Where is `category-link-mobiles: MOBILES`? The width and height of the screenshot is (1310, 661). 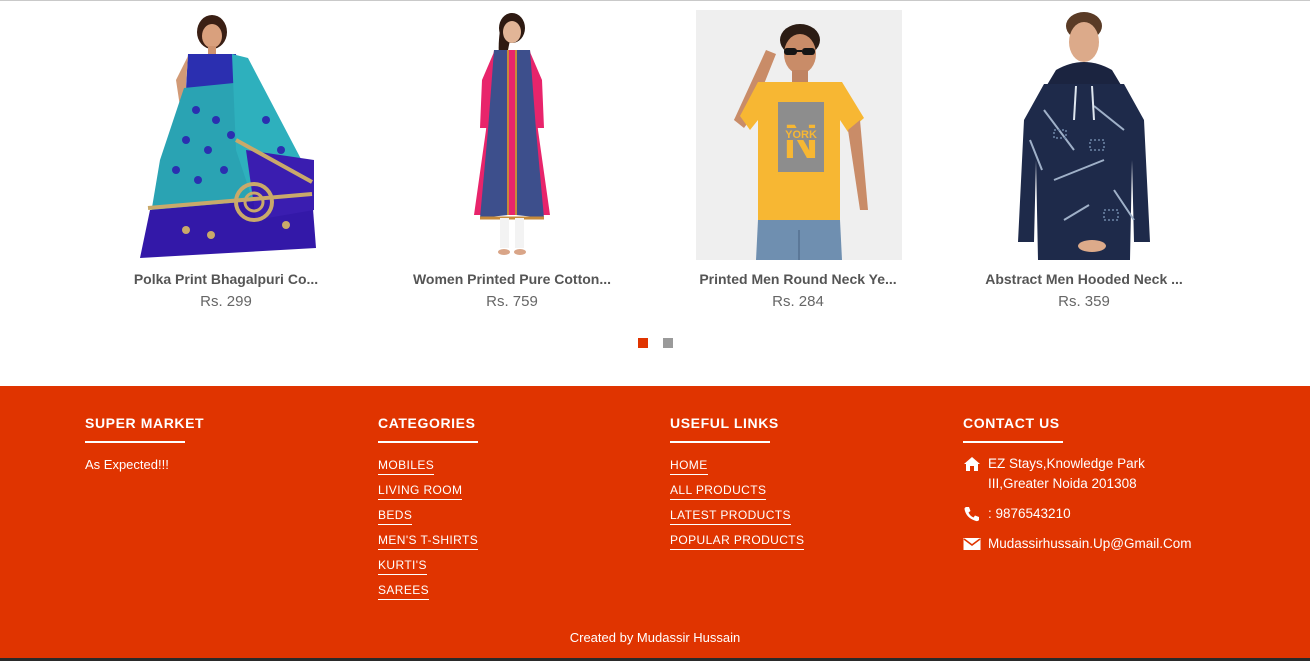
category-link-mobiles: MOBILES is located at coordinates (406, 466).